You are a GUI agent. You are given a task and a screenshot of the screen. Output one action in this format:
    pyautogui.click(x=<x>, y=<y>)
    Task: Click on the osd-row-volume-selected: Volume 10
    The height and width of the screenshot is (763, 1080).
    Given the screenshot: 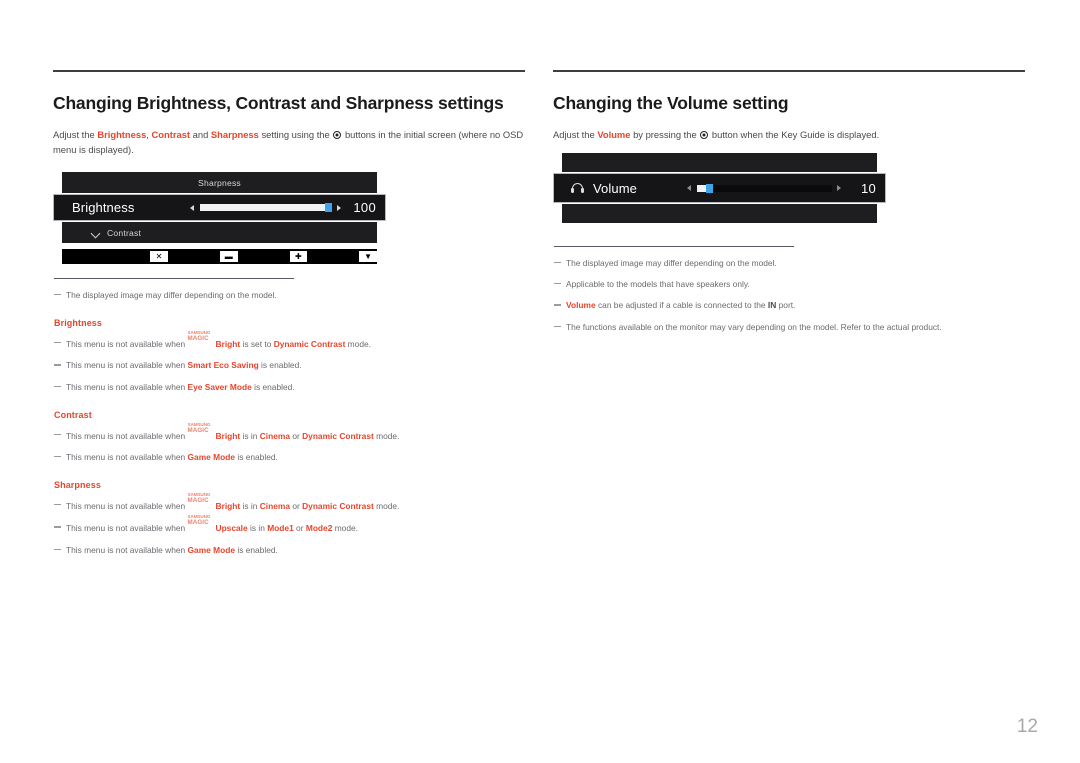 What is the action you would take?
    pyautogui.click(x=719, y=188)
    